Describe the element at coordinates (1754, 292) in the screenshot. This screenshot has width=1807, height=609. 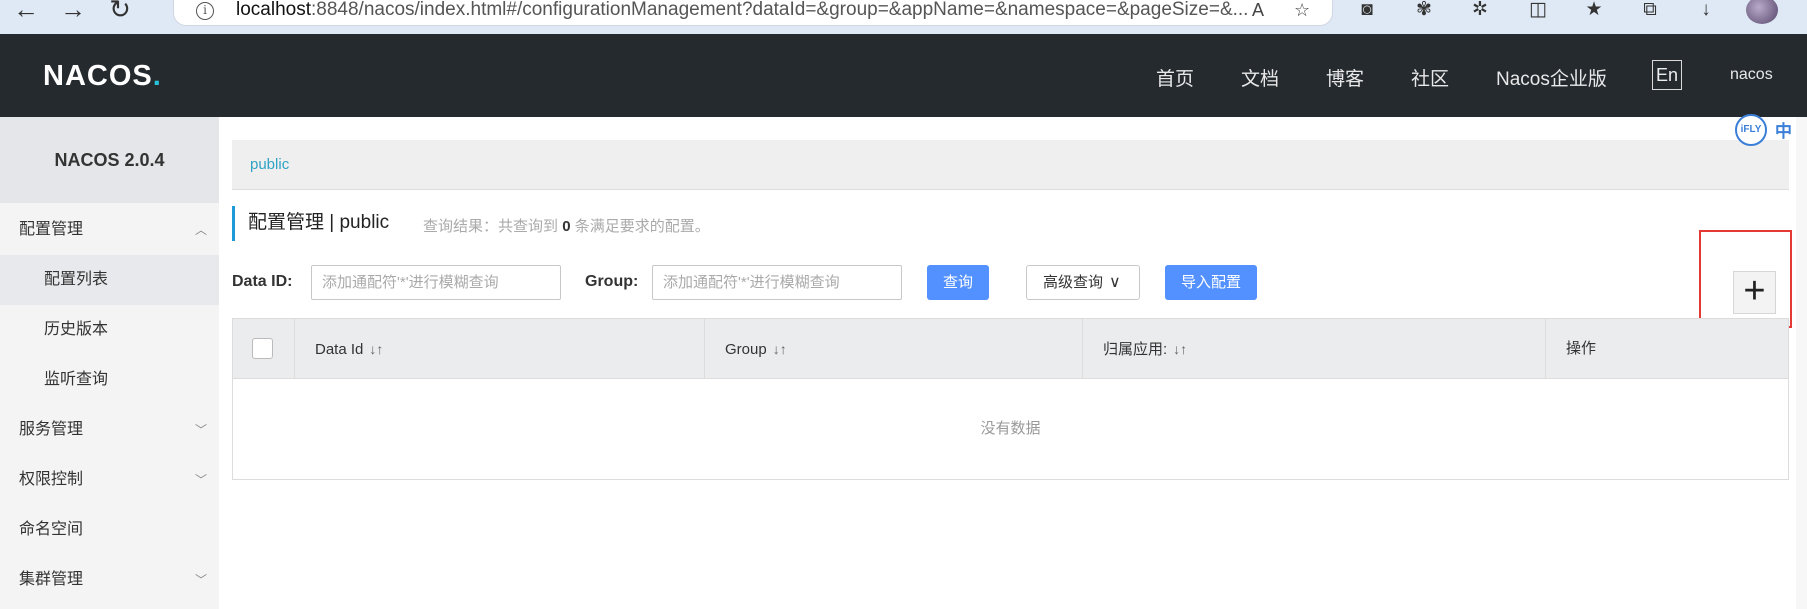
I see `add-config-button: +` at that location.